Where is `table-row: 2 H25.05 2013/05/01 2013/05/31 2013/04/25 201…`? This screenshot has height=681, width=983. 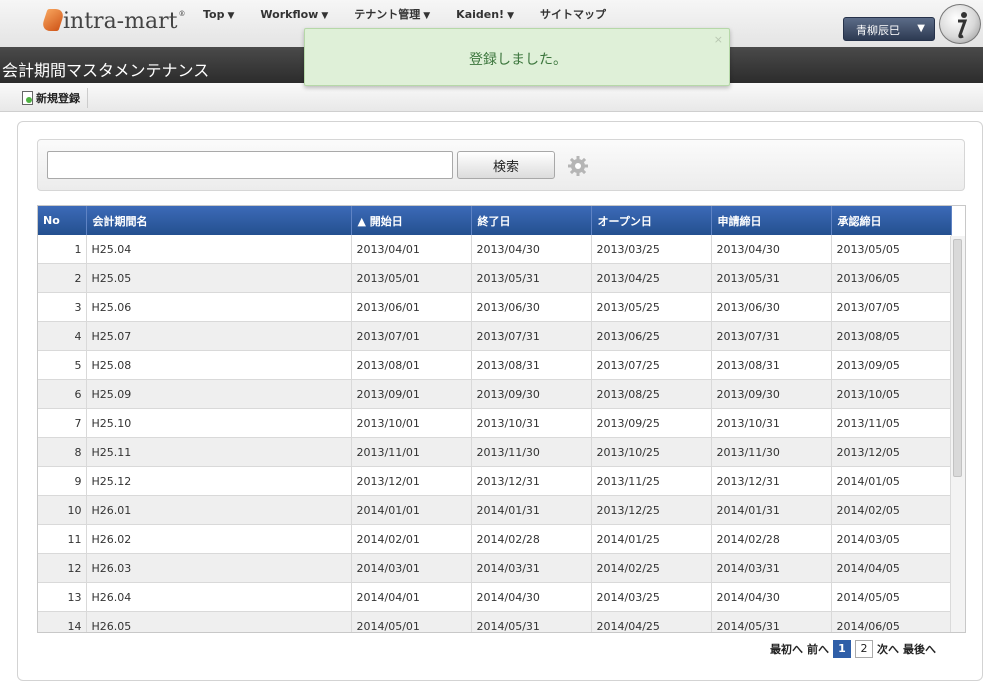
table-row: 2 H25.05 2013/05/01 2013/05/31 2013/04/25 201… is located at coordinates (495, 278).